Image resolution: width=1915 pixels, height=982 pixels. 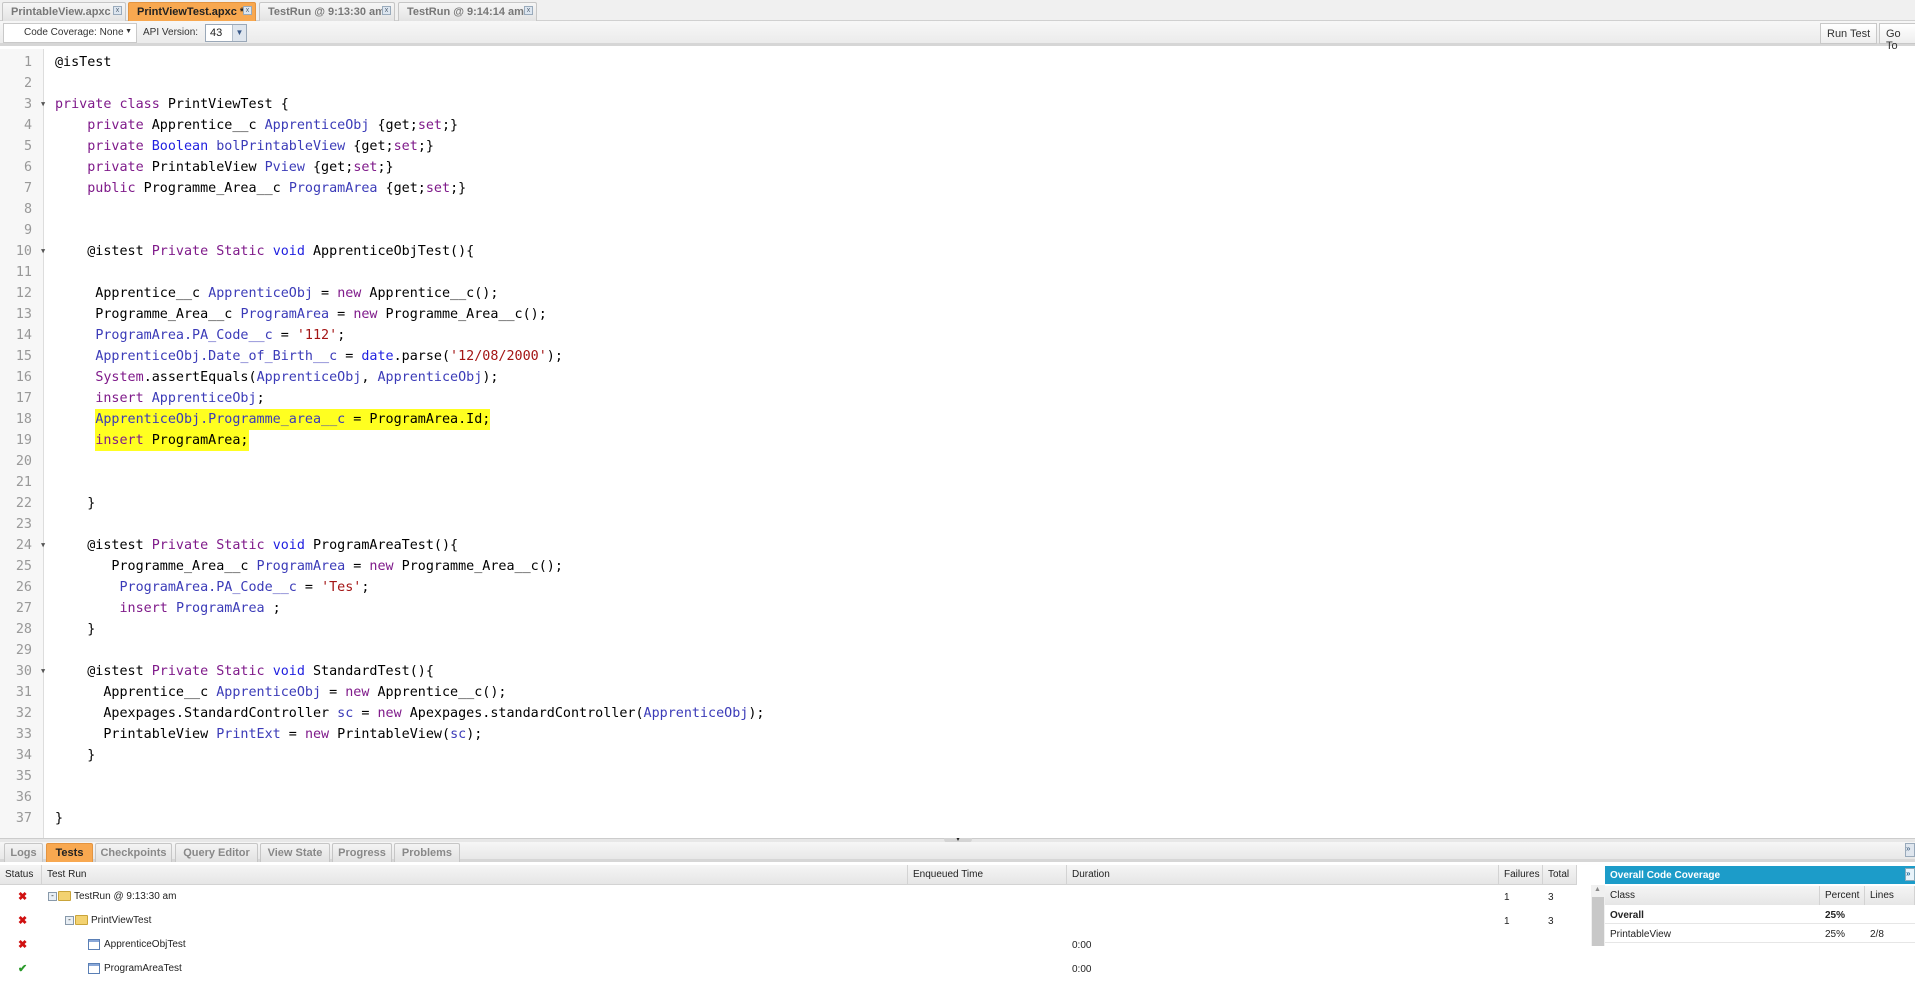 I want to click on line-number: 27, so click(x=23, y=608).